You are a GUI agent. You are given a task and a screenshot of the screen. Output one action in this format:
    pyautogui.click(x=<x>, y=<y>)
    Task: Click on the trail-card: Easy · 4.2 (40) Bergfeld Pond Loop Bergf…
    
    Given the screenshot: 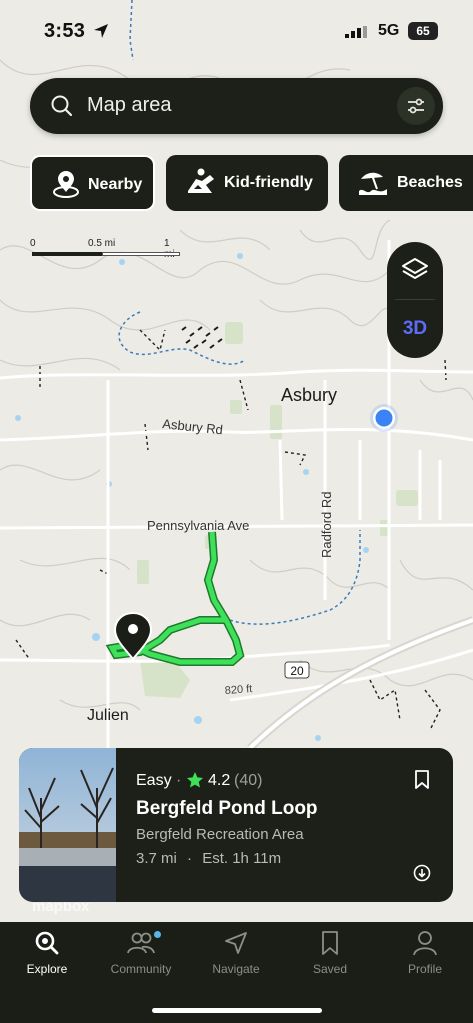 What is the action you would take?
    pyautogui.click(x=236, y=825)
    